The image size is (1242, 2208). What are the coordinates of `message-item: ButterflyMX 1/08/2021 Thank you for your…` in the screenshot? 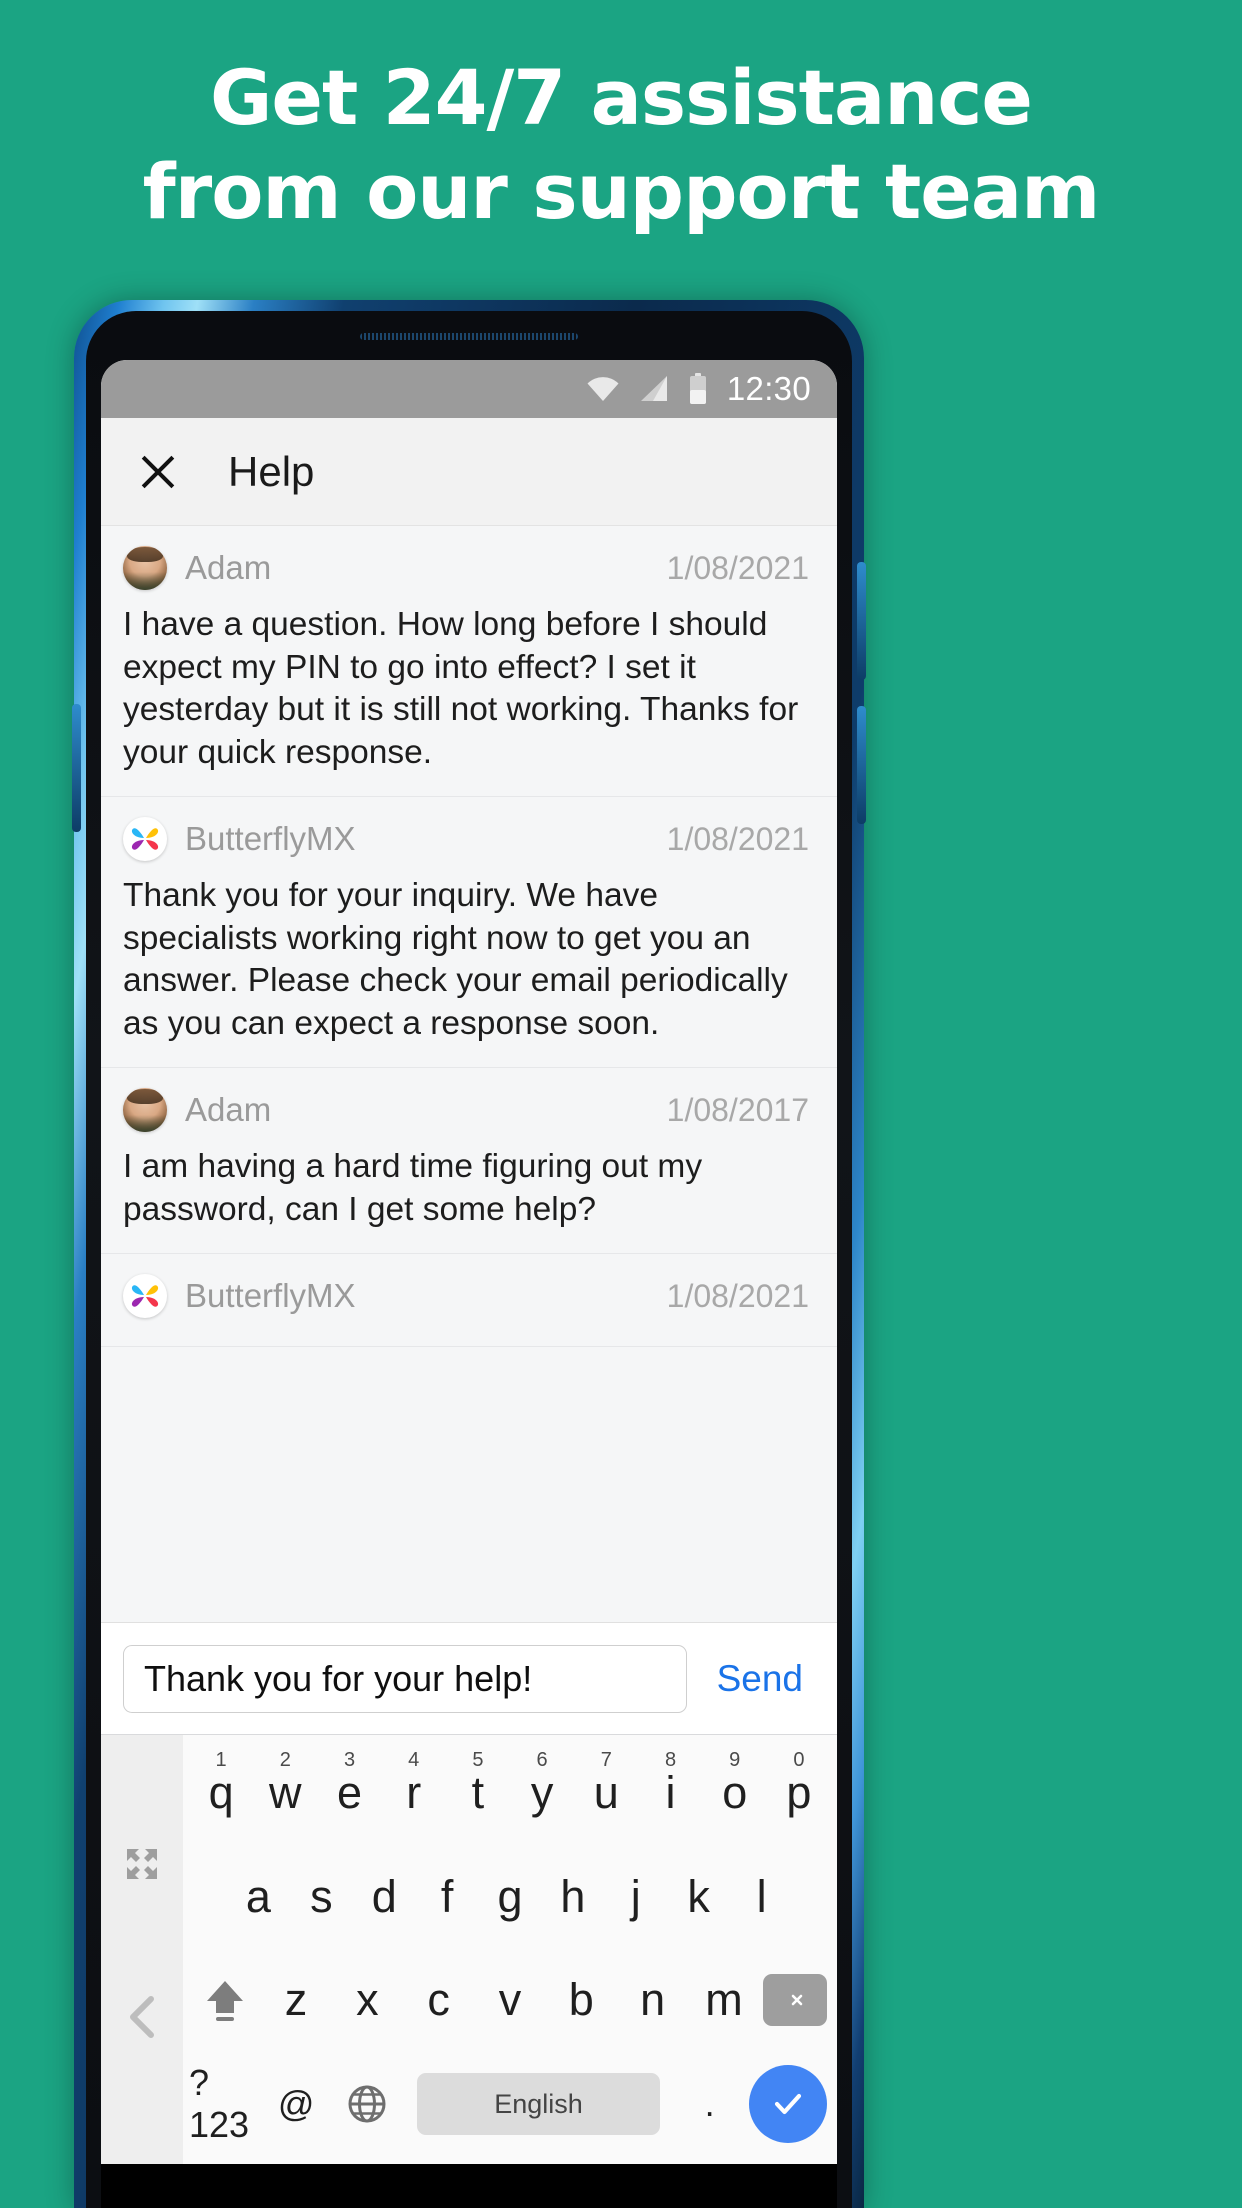 It's located at (469, 933).